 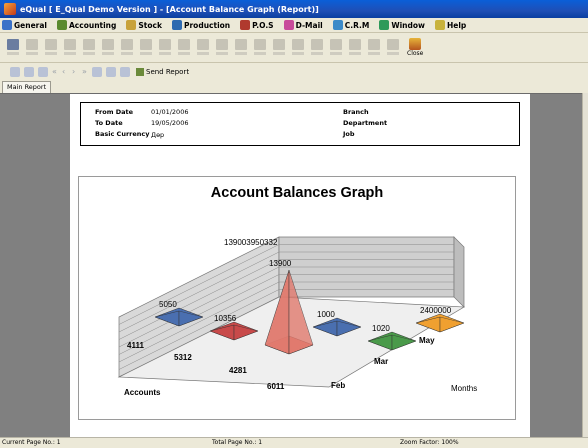 I want to click on z-axis-label: Months, so click(x=464, y=388).